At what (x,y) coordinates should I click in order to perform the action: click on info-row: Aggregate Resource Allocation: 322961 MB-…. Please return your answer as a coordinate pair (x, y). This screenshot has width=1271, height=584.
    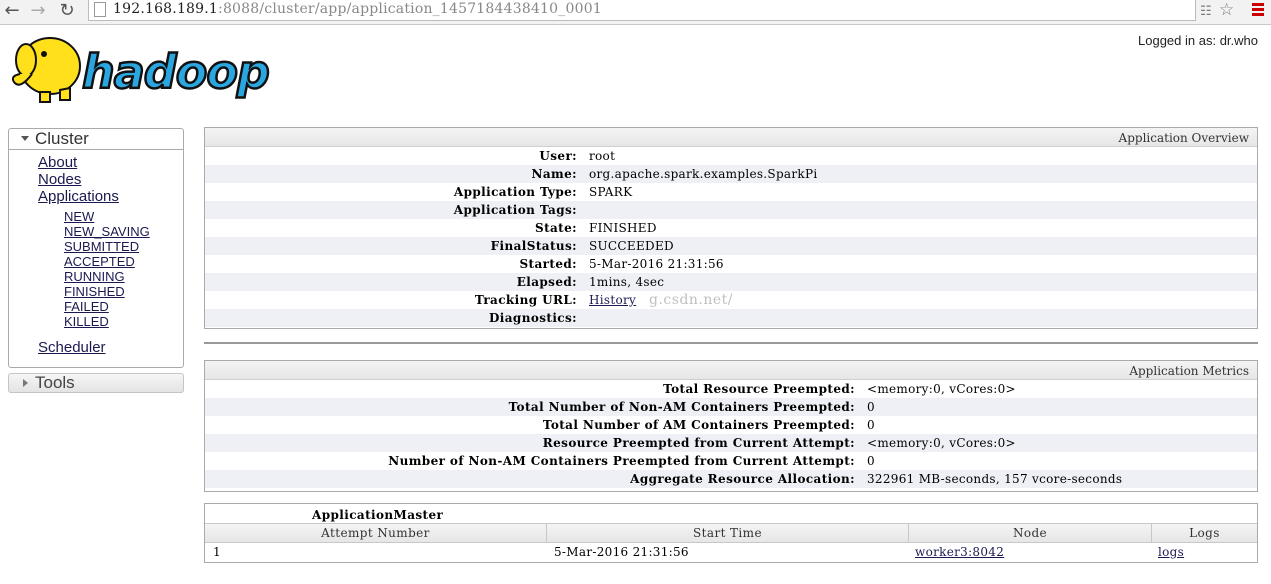
    Looking at the image, I should click on (731, 479).